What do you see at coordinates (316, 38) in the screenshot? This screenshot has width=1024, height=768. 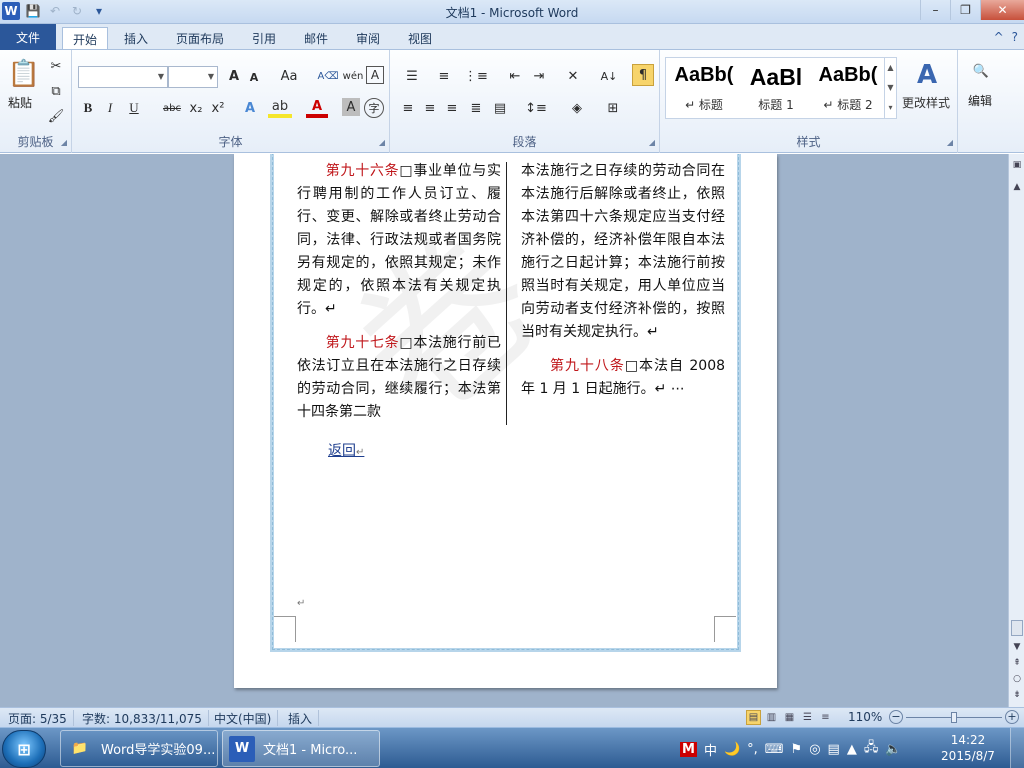 I see `tab-mailings: 邮件` at bounding box center [316, 38].